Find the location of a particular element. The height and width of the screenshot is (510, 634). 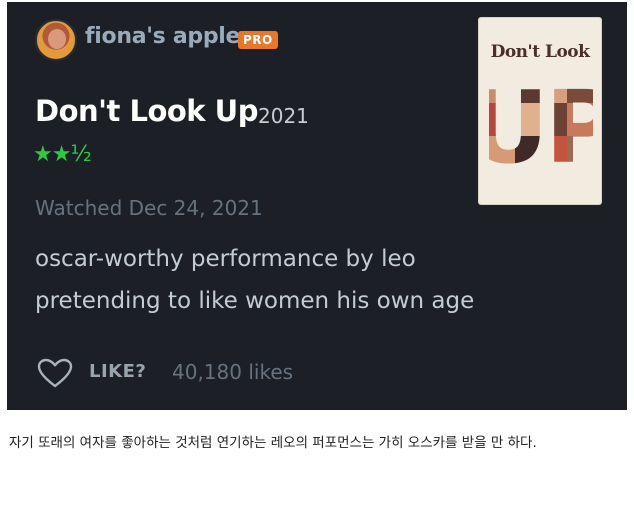

star-rating: ★★½ is located at coordinates (62, 154).